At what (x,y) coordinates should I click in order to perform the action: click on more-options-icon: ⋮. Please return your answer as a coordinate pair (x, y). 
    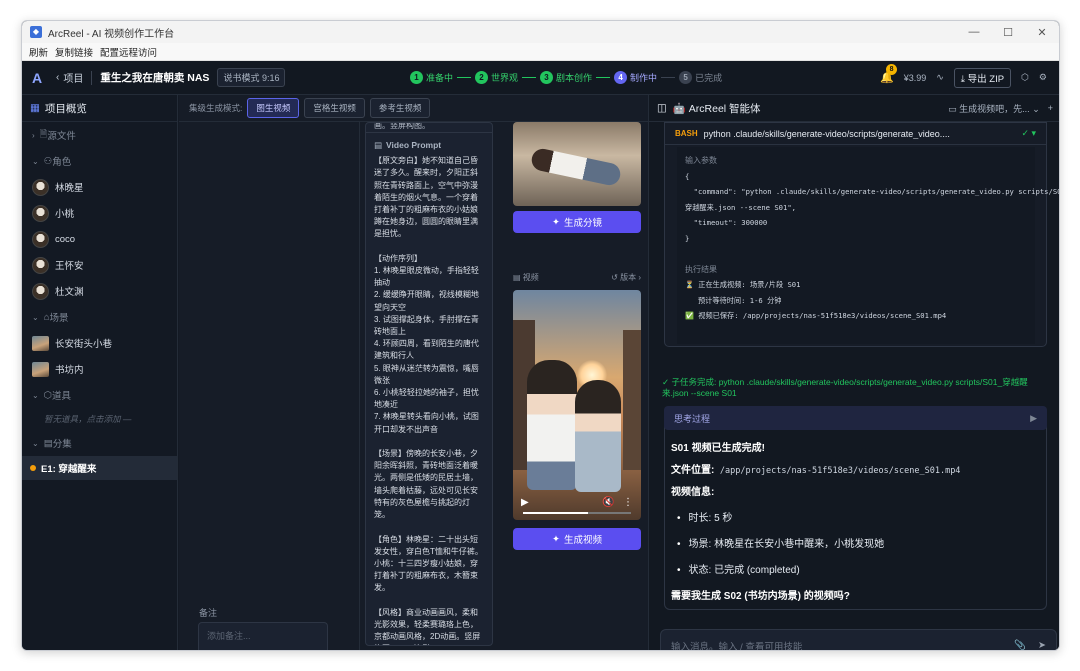
    Looking at the image, I should click on (628, 502).